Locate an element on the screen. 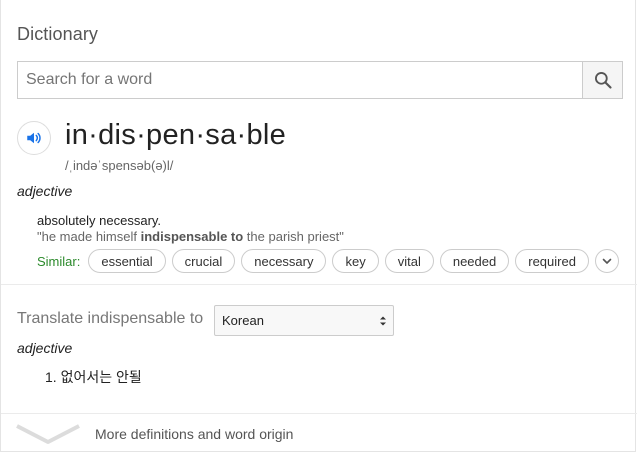 The width and height of the screenshot is (638, 454). search-button is located at coordinates (602, 80).